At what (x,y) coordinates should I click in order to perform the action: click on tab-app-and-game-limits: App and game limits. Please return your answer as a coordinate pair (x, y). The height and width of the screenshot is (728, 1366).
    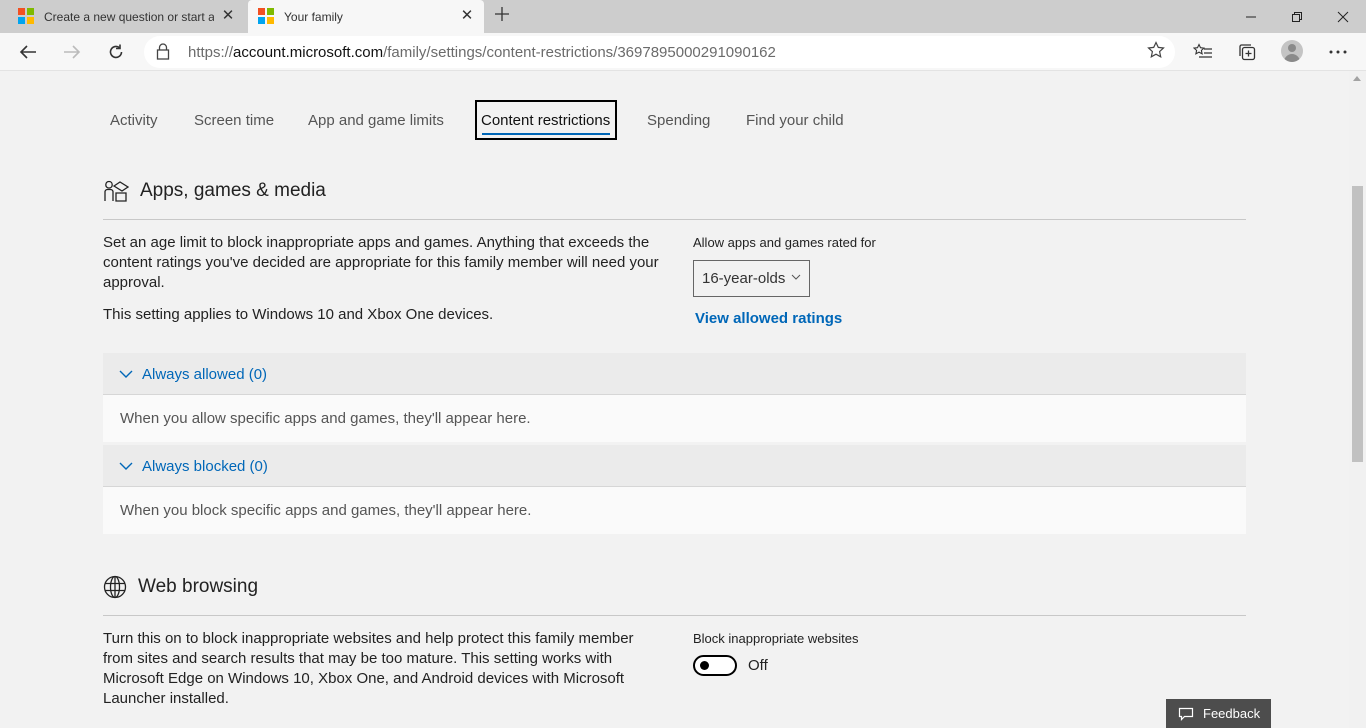
    Looking at the image, I should click on (376, 120).